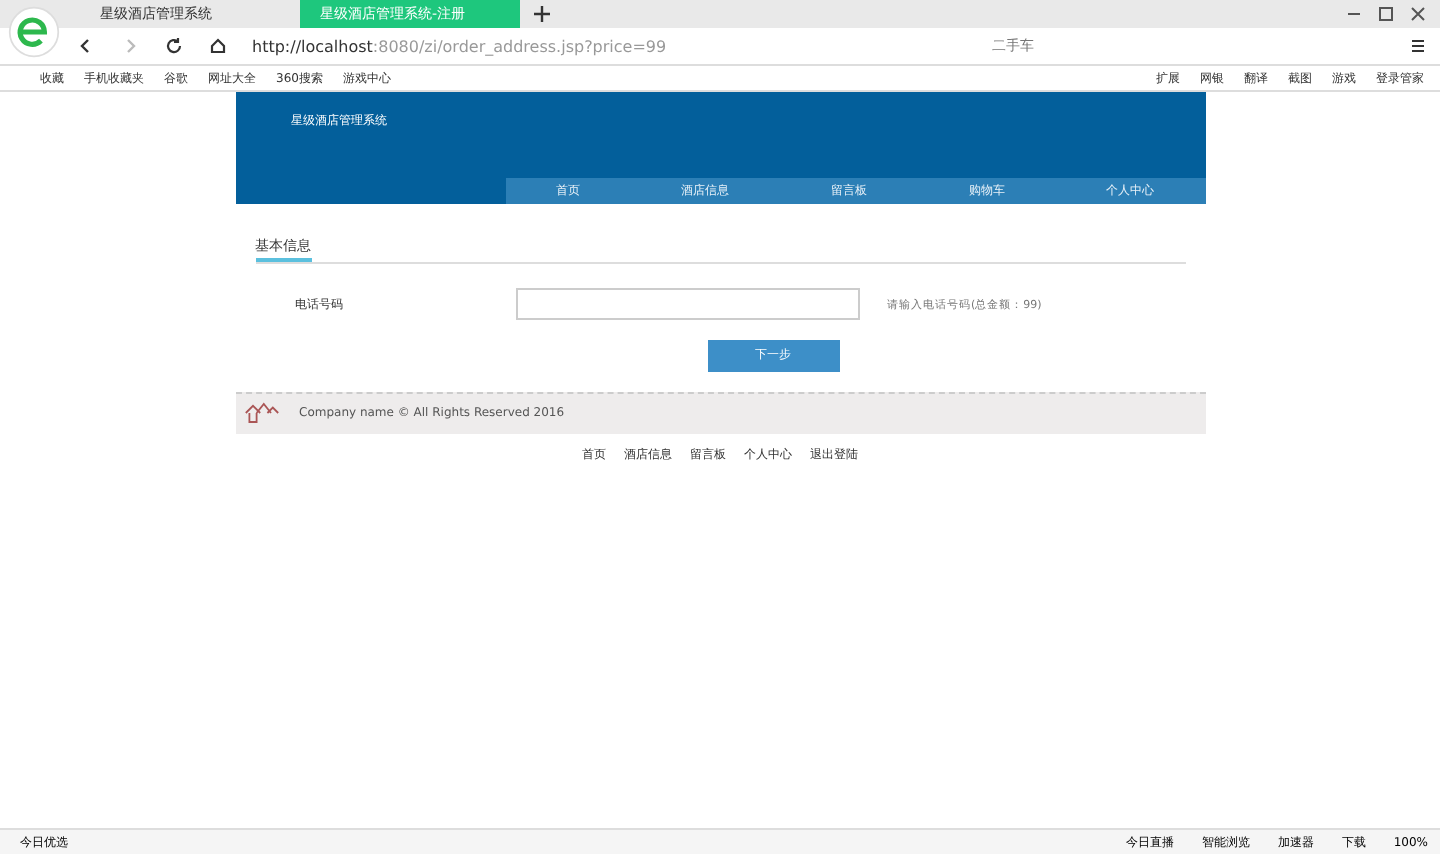 This screenshot has width=1440, height=854. Describe the element at coordinates (1418, 14) in the screenshot. I see `close-icon` at that location.